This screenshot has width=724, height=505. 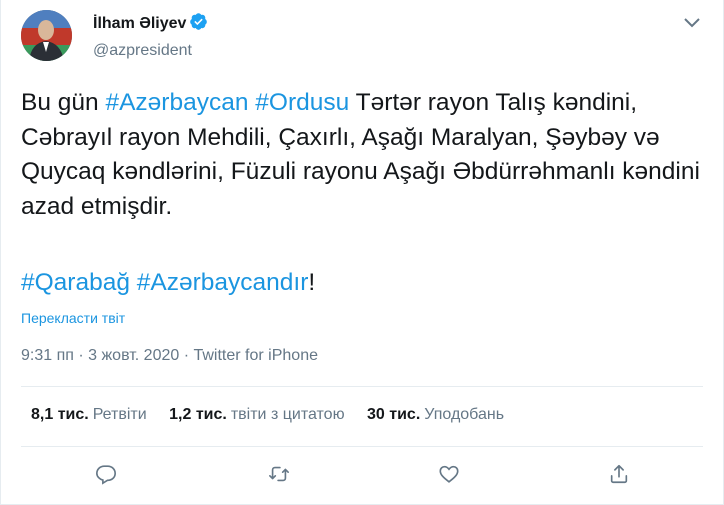 What do you see at coordinates (279, 474) in the screenshot?
I see `retweet-icon` at bounding box center [279, 474].